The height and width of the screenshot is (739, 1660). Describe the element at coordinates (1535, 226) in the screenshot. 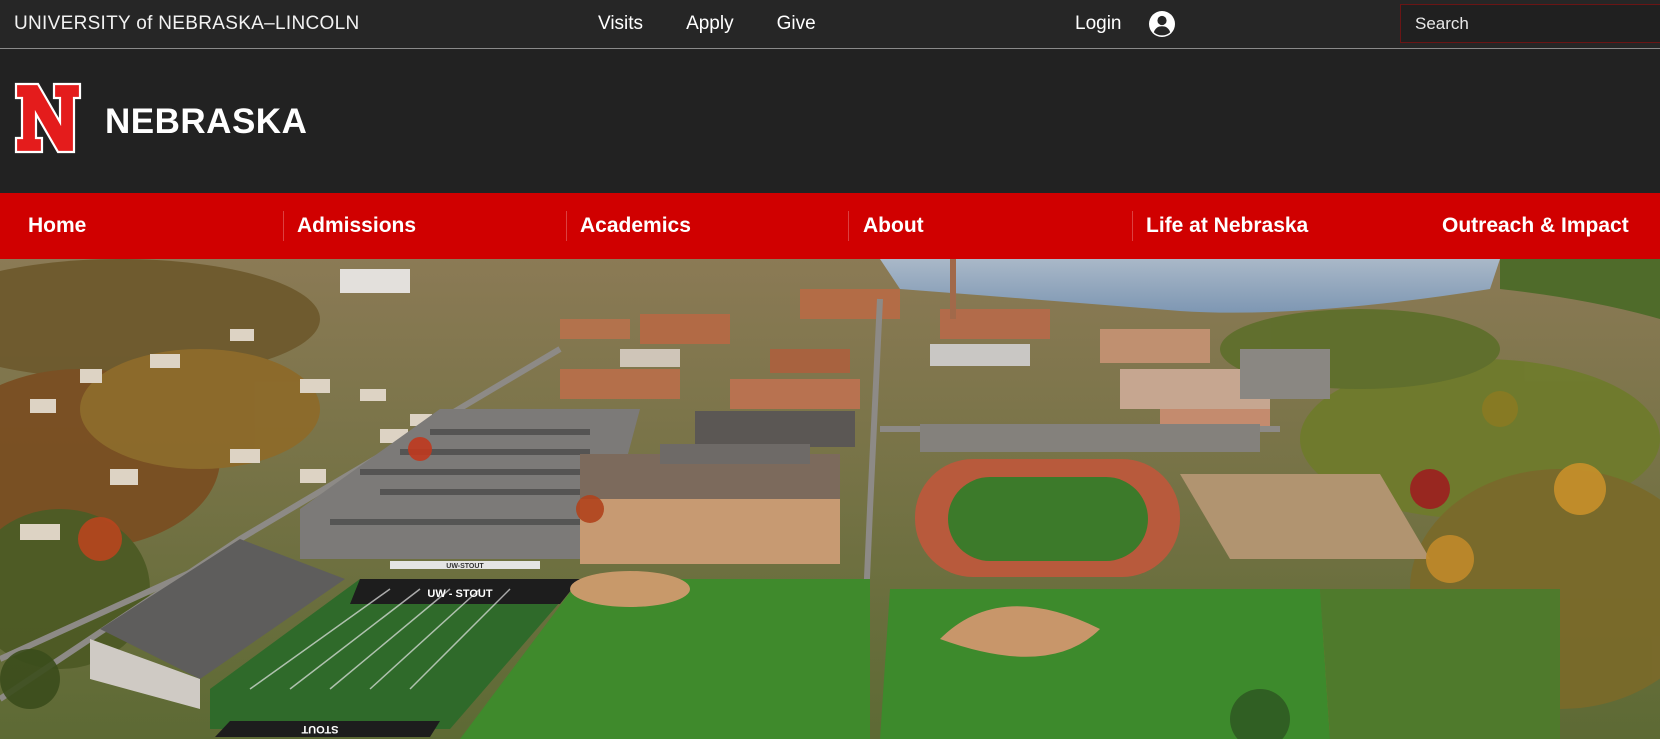

I see `nav-outreach-impact: Outreach & Impact` at that location.